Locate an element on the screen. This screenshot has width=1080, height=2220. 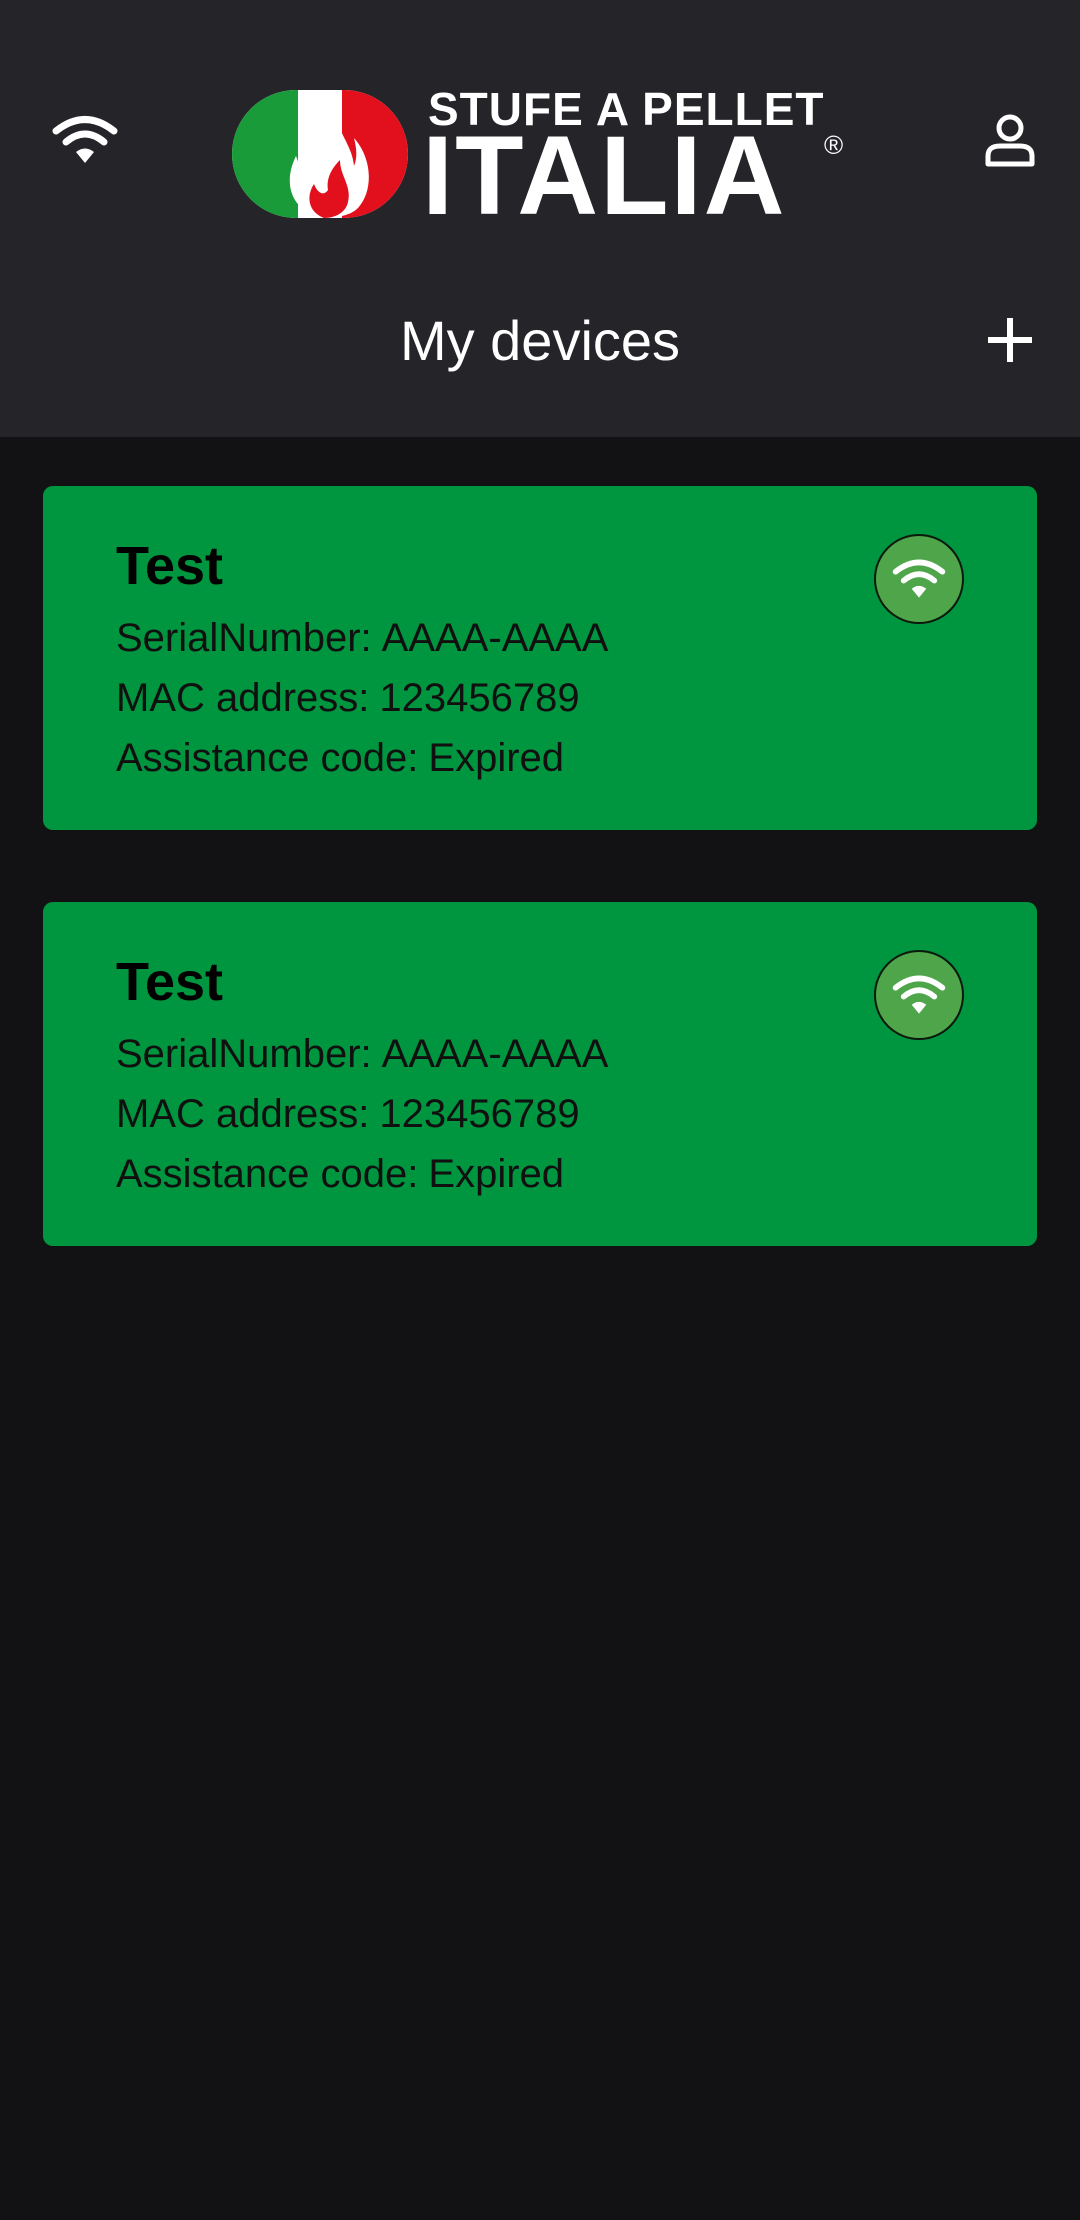
plus-icon is located at coordinates (1010, 340).